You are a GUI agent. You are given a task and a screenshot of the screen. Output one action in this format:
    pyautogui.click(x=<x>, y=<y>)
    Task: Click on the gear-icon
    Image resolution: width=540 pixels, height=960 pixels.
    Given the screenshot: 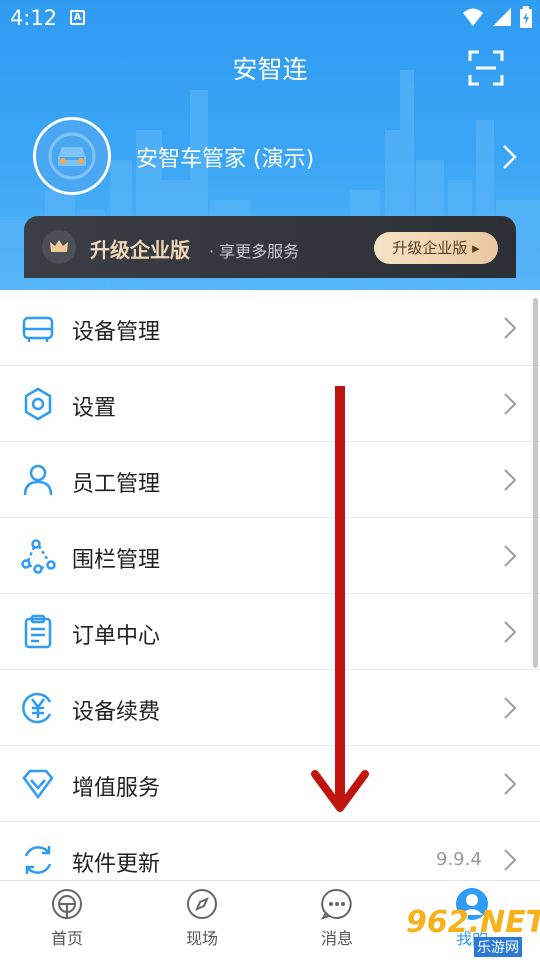 What is the action you would take?
    pyautogui.click(x=38, y=404)
    